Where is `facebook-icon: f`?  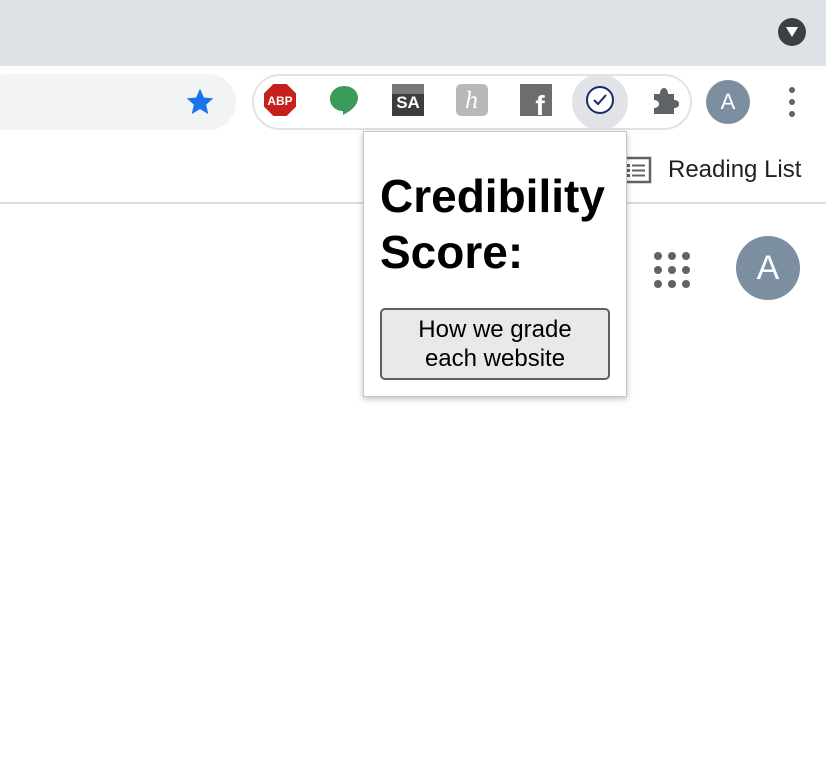
facebook-icon: f is located at coordinates (536, 100).